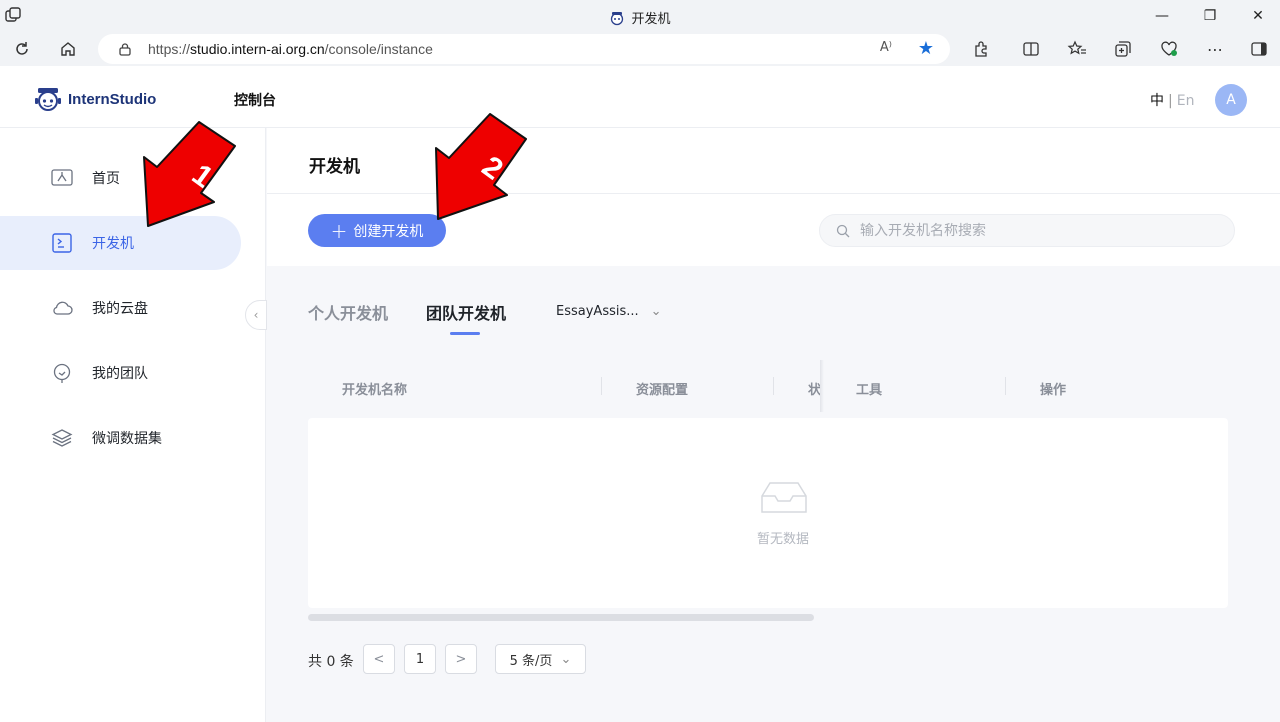 The width and height of the screenshot is (1280, 722). Describe the element at coordinates (1031, 49) in the screenshot. I see `split-screen-icon` at that location.